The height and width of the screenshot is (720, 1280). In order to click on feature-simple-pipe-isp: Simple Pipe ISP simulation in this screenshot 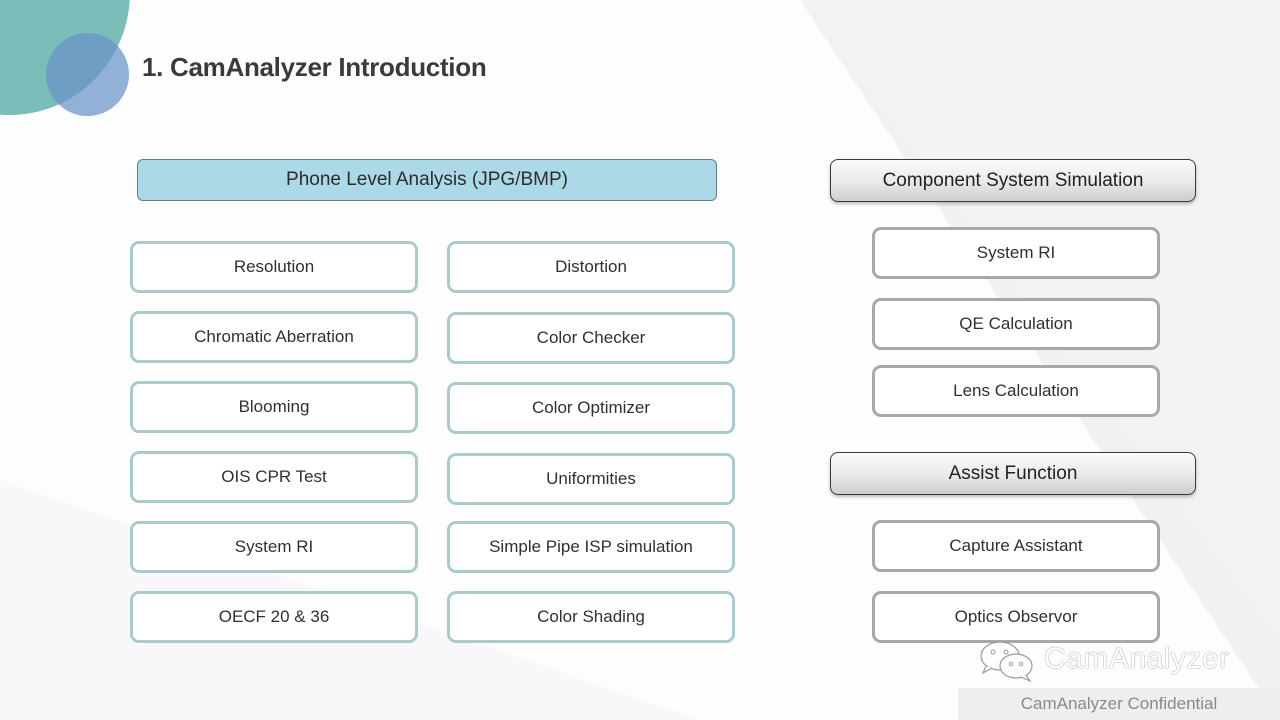, I will do `click(591, 547)`.